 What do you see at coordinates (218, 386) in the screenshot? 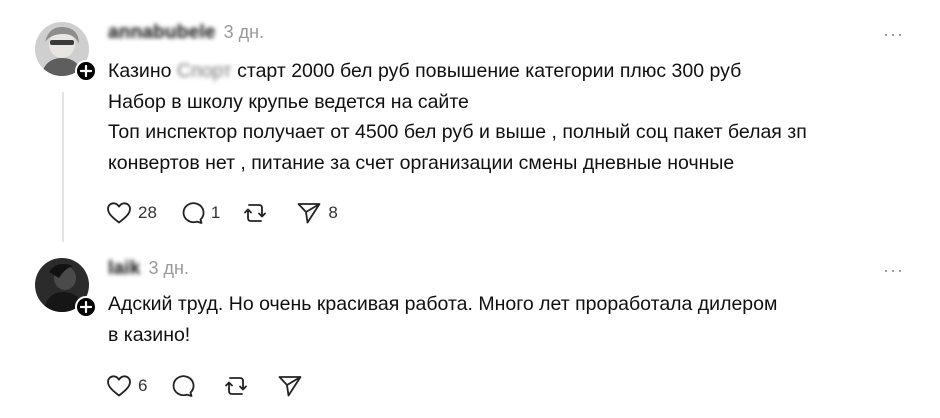
I see `action-bar: 6` at bounding box center [218, 386].